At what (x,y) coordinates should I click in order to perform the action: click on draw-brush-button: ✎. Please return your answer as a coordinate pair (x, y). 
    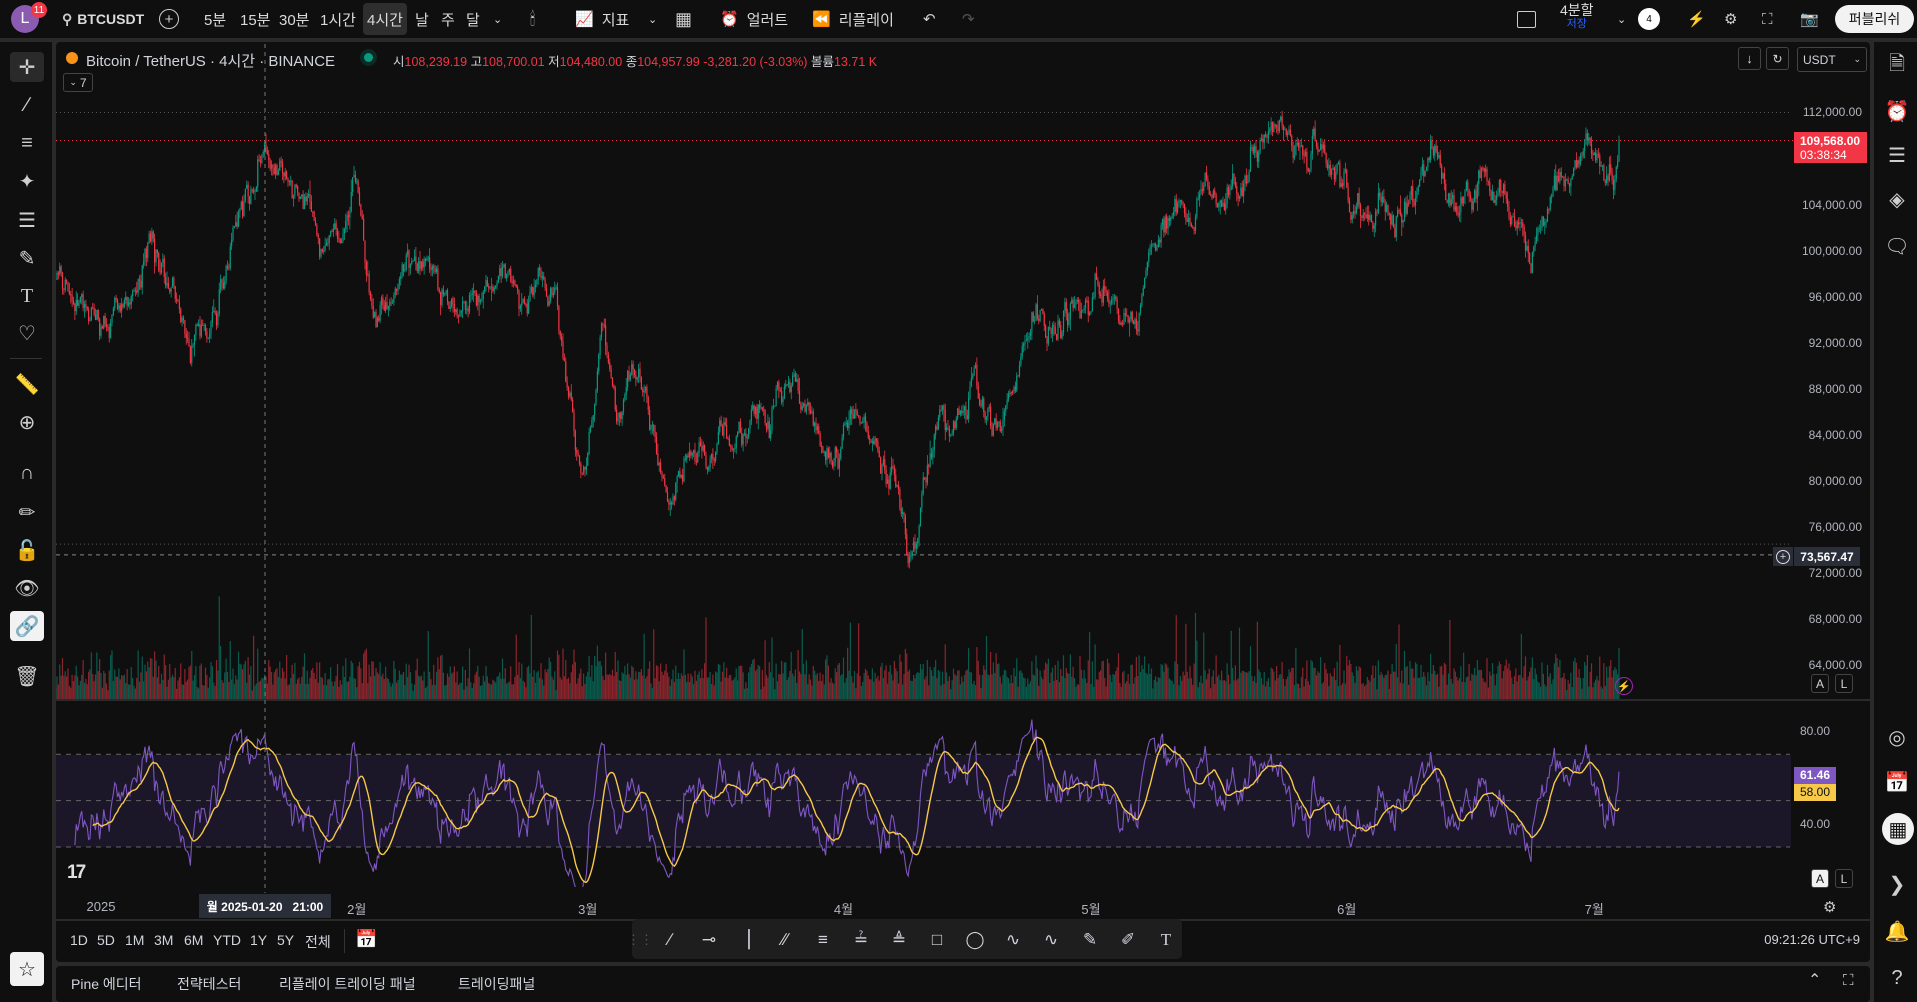
    Looking at the image, I should click on (1090, 940).